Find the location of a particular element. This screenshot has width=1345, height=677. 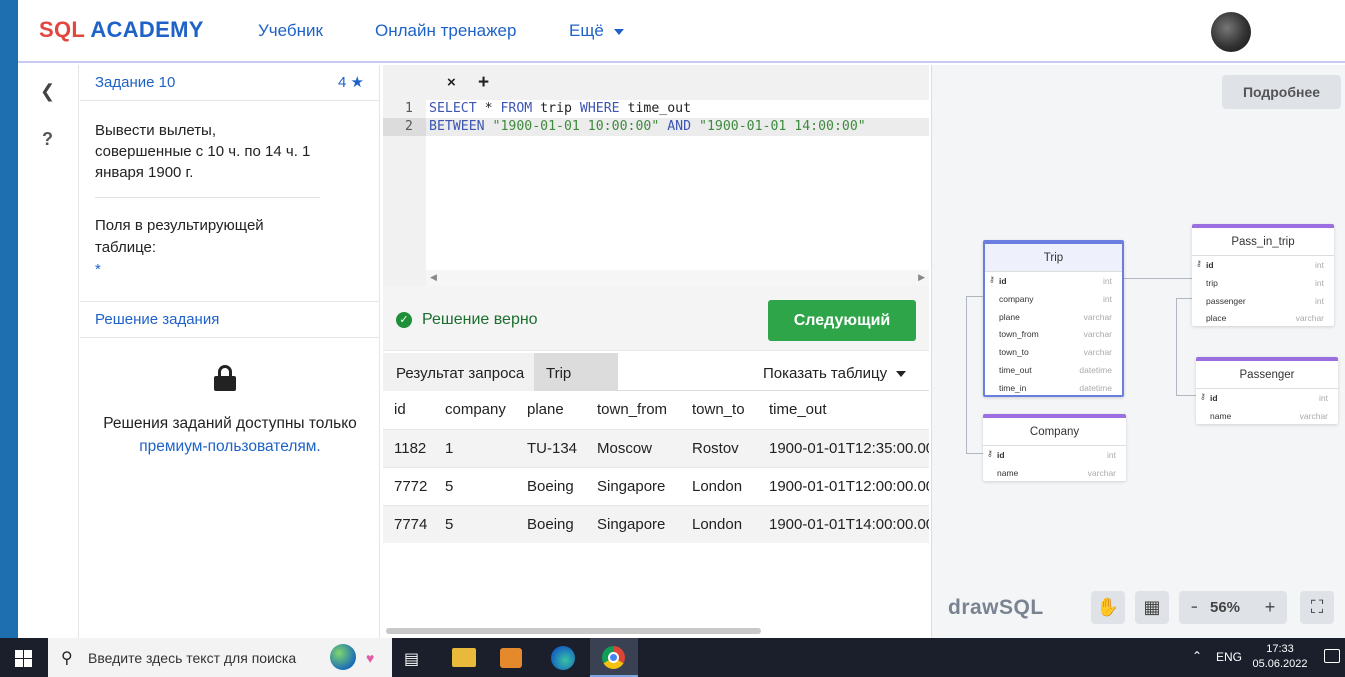

icon-rail: ❮ ? is located at coordinates (48, 351).